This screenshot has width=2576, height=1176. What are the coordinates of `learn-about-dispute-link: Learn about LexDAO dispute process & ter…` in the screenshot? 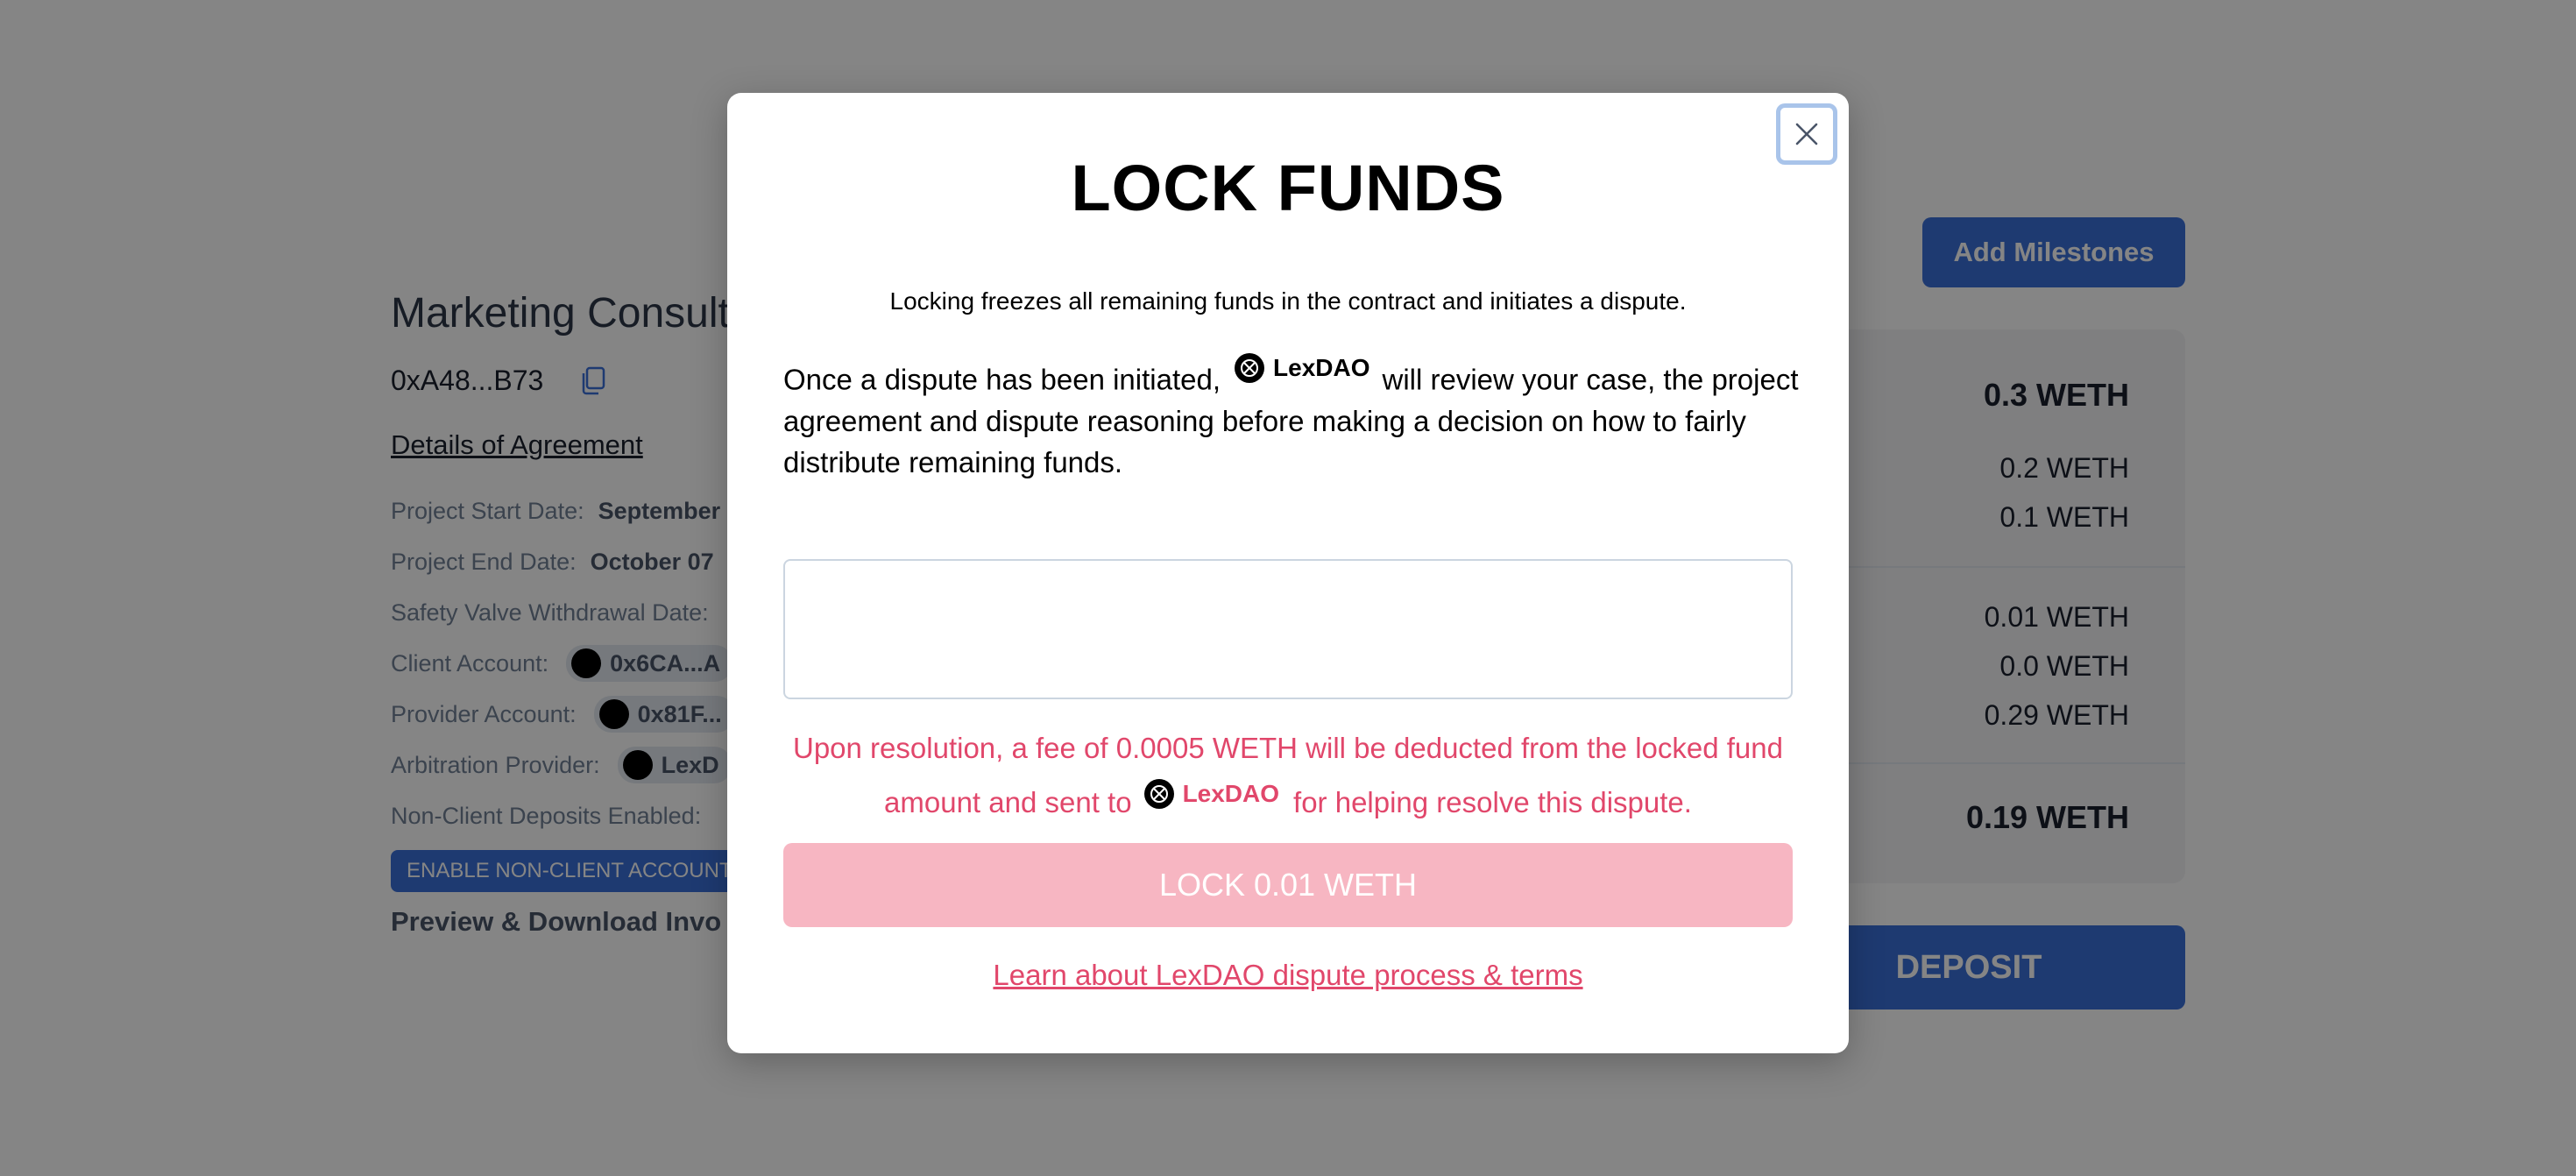 It's located at (1288, 976).